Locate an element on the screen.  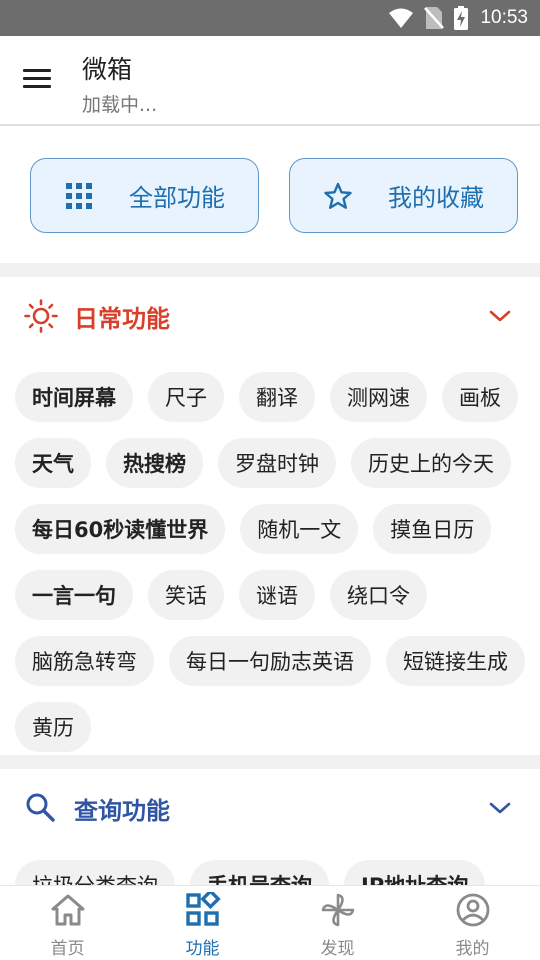
function-chip: 时间屏幕 is located at coordinates (74, 397).